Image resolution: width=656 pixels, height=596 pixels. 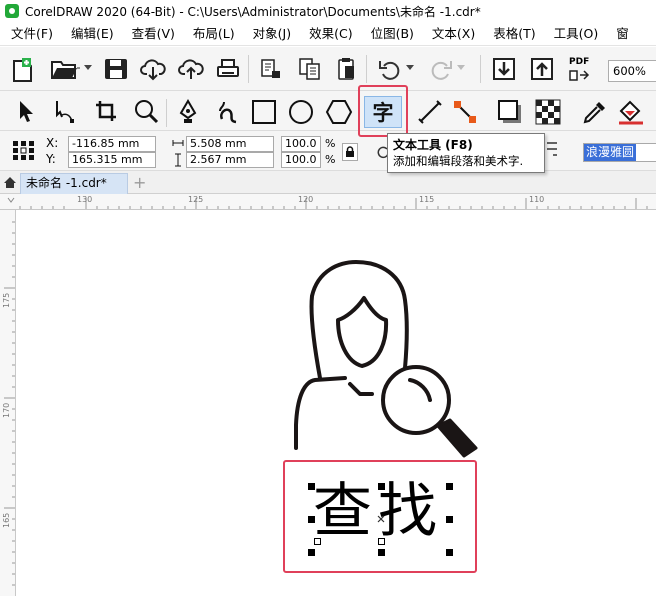 I want to click on tooltip-description: 添加和编辑段落和美术字., so click(x=458, y=161).